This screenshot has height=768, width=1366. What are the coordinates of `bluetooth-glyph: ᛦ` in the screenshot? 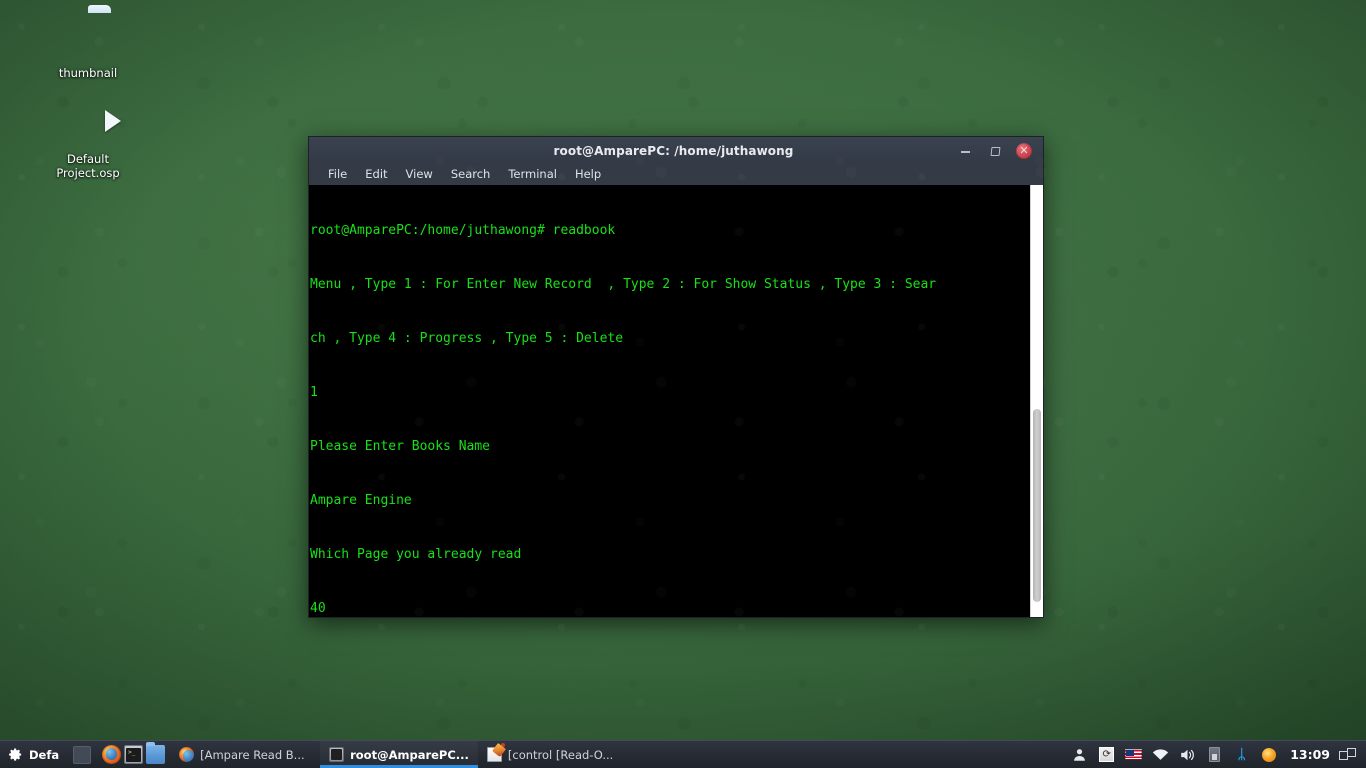 It's located at (1241, 754).